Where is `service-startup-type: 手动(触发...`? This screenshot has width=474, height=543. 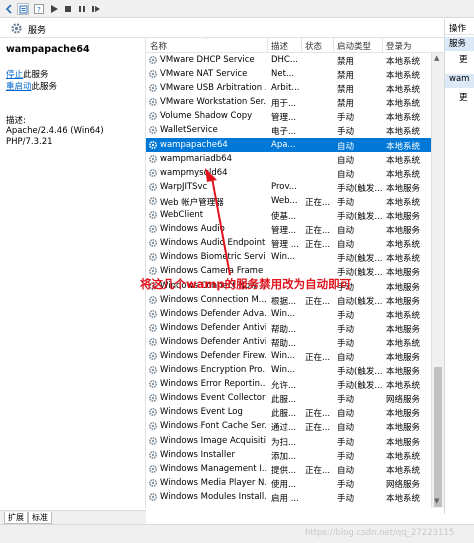 service-startup-type: 手动(触发... is located at coordinates (360, 386).